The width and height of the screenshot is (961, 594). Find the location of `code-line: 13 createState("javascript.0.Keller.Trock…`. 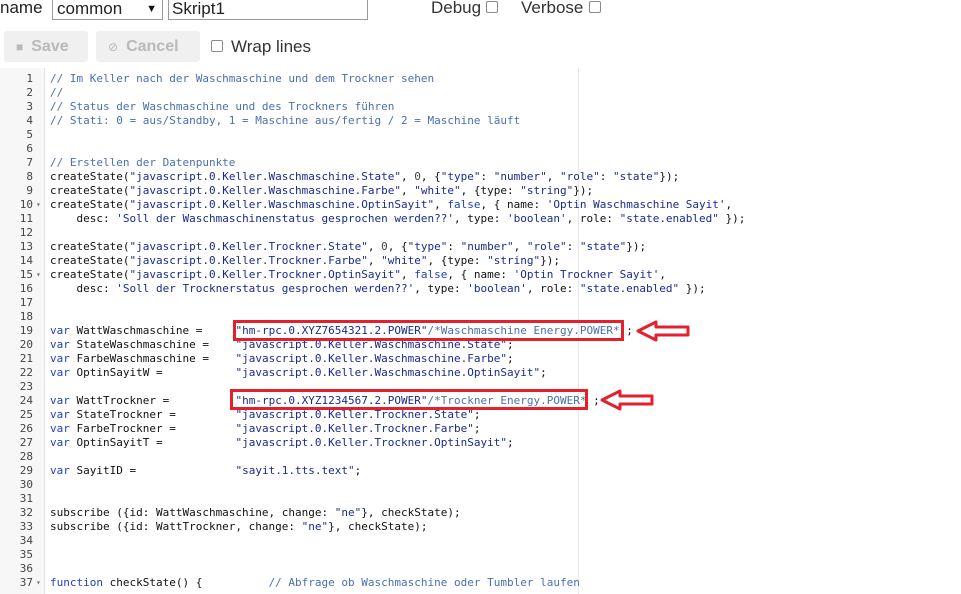

code-line: 13 createState("javascript.0.Keller.Trock… is located at coordinates (480, 247).